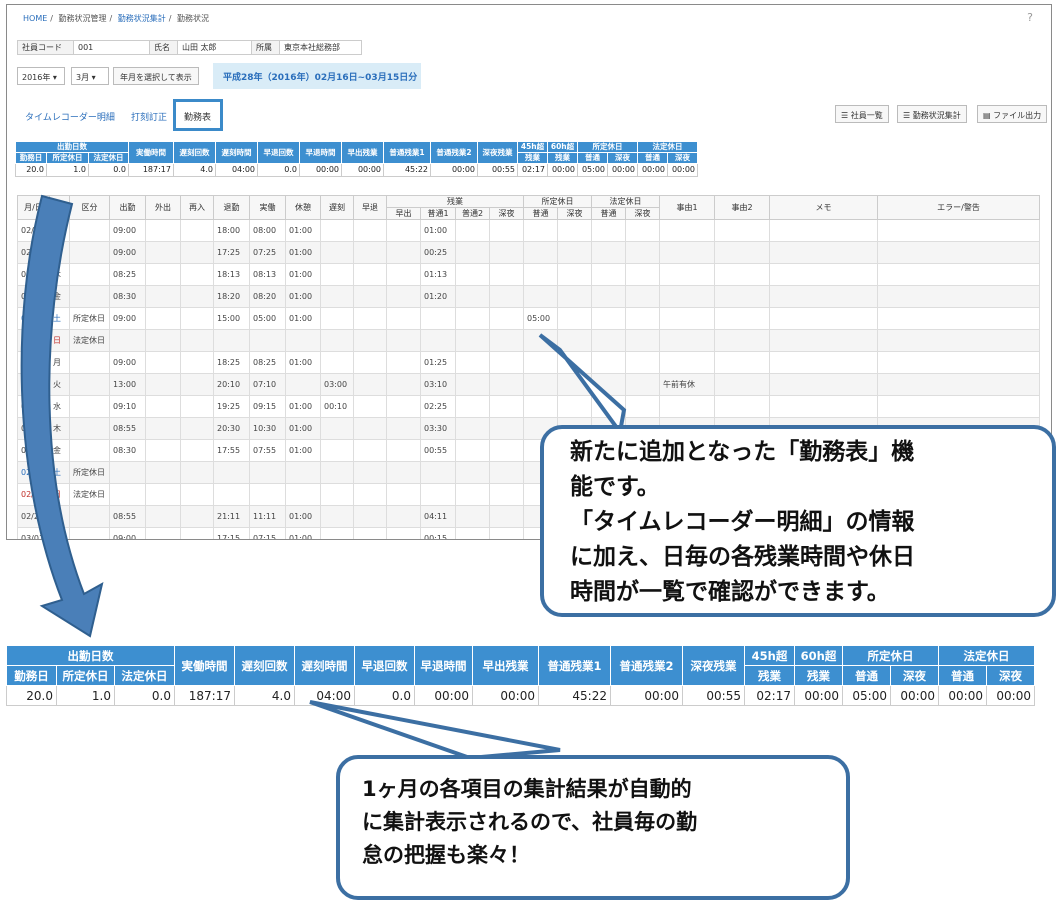 The width and height of the screenshot is (1060, 903). What do you see at coordinates (687, 384) in the screenshot?
I see `cell-reason1: 午前有休` at bounding box center [687, 384].